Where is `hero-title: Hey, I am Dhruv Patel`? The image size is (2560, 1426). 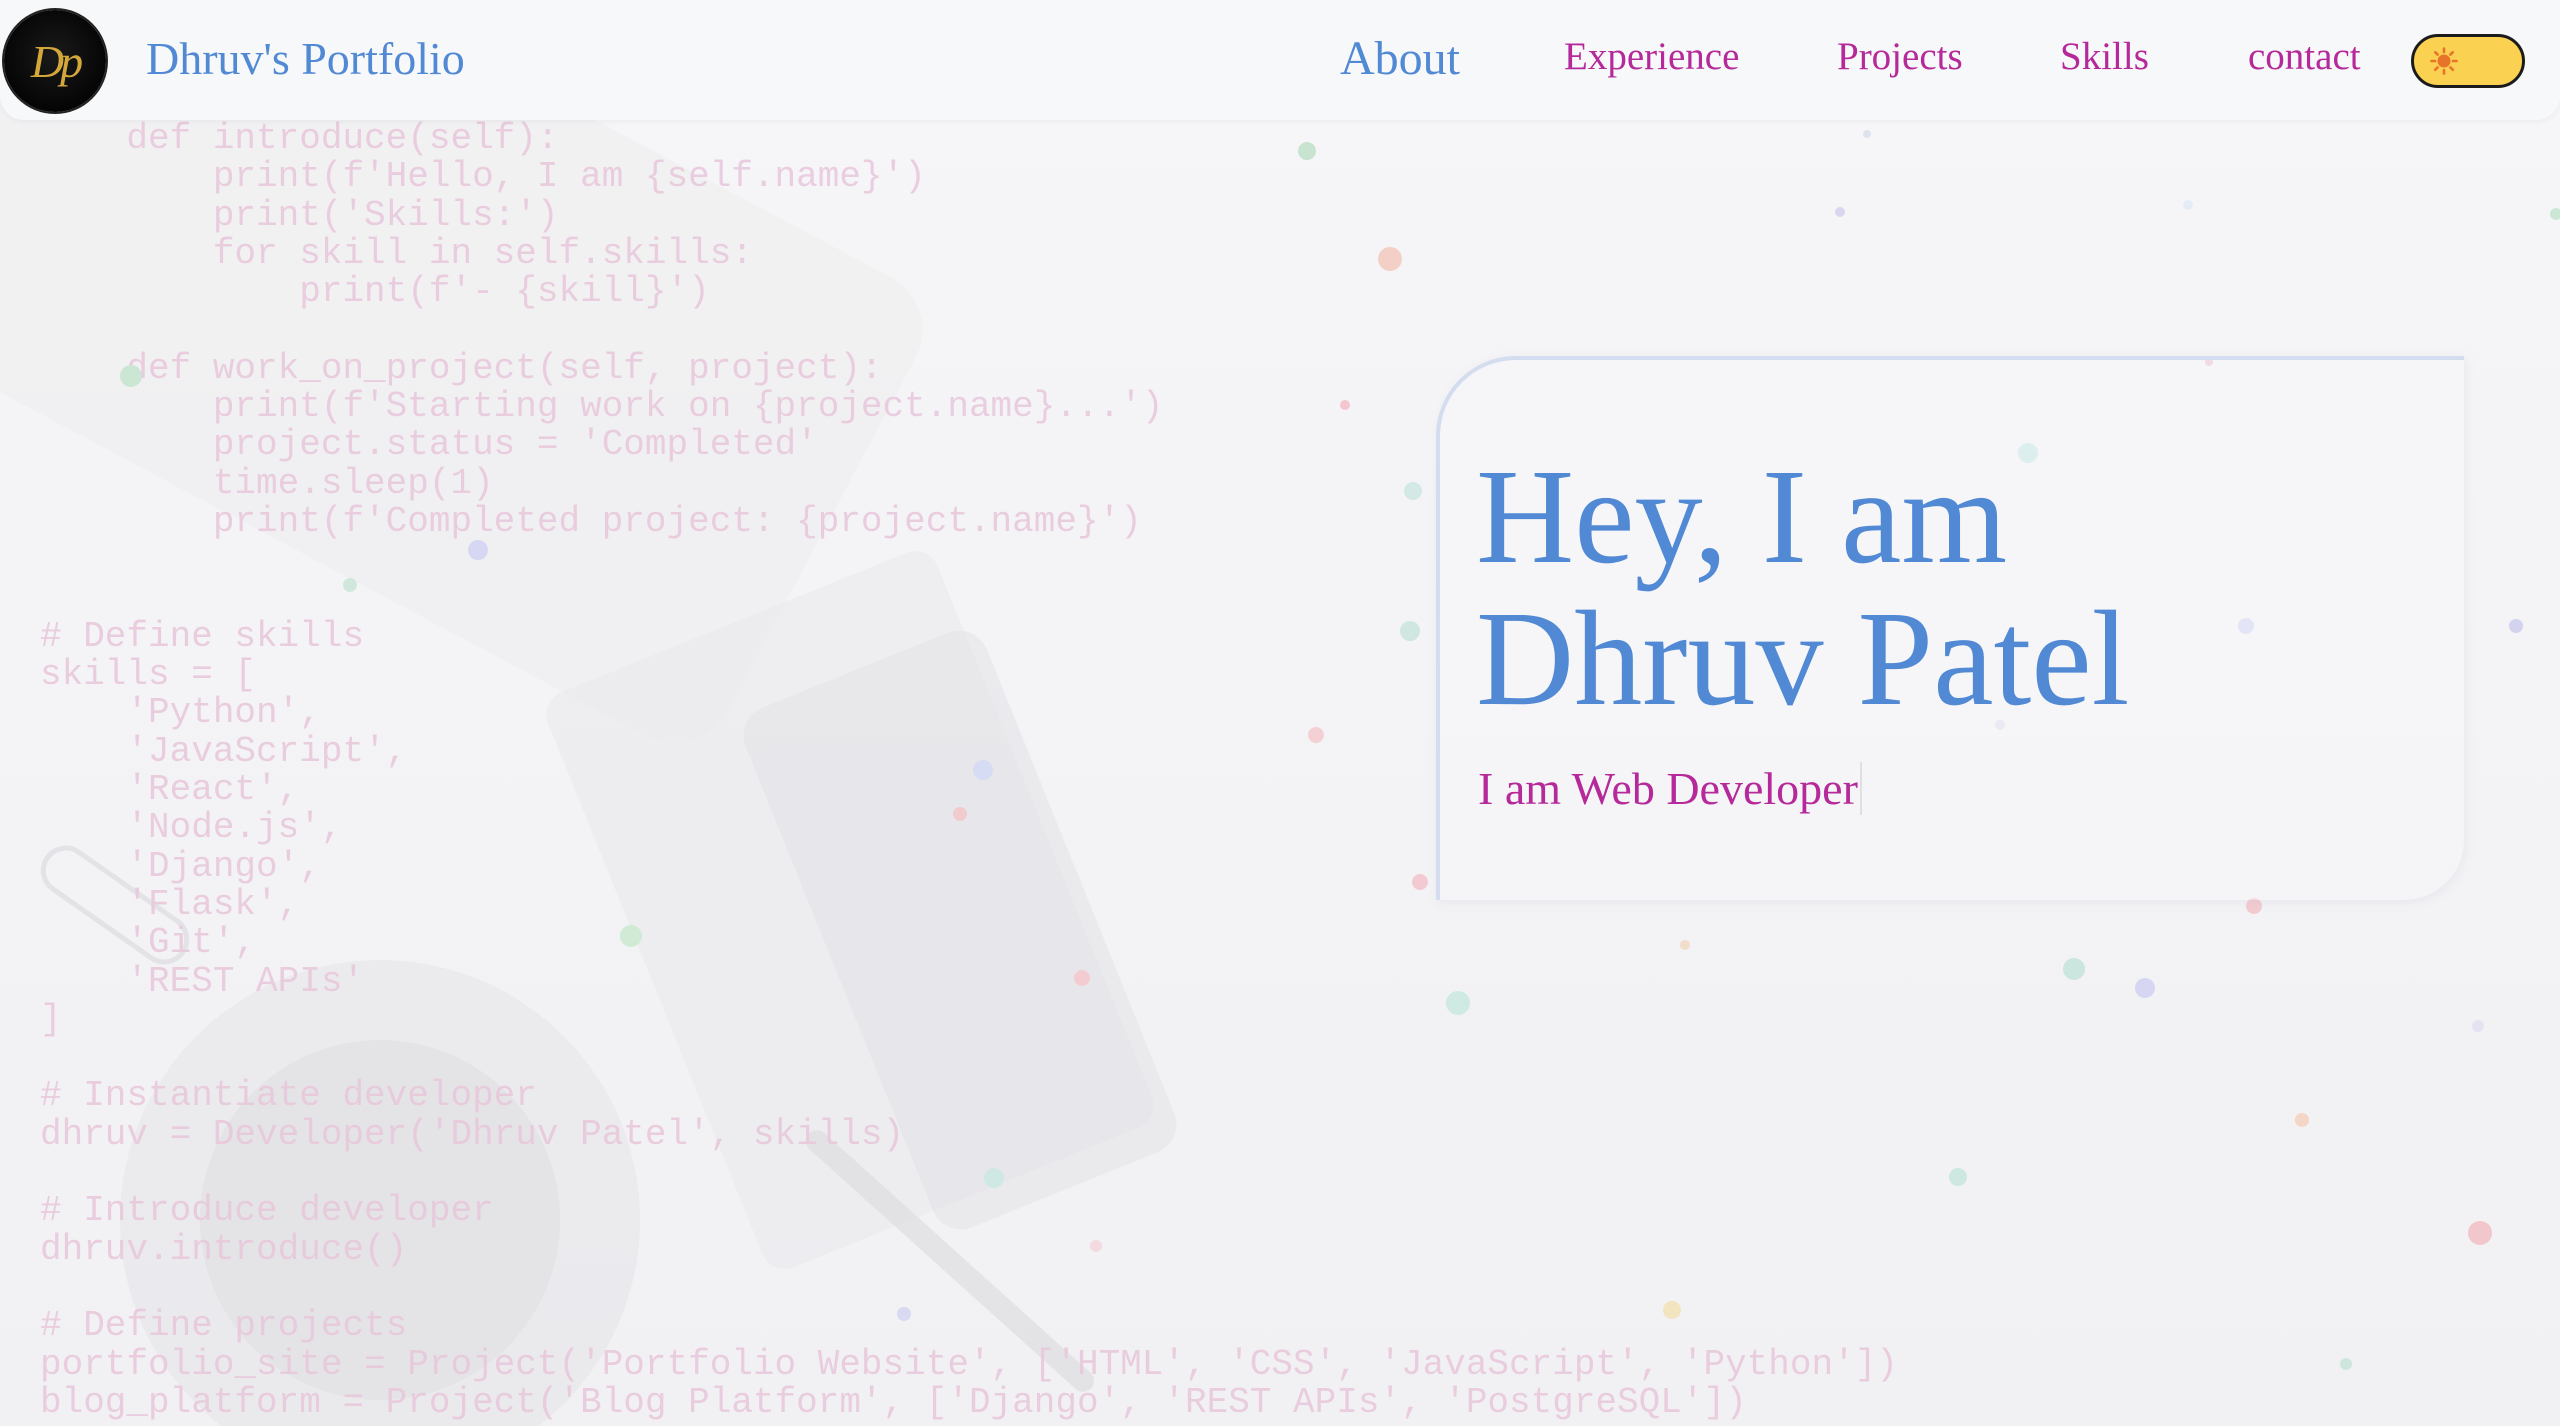 hero-title: Hey, I am Dhruv Patel is located at coordinates (1802, 588).